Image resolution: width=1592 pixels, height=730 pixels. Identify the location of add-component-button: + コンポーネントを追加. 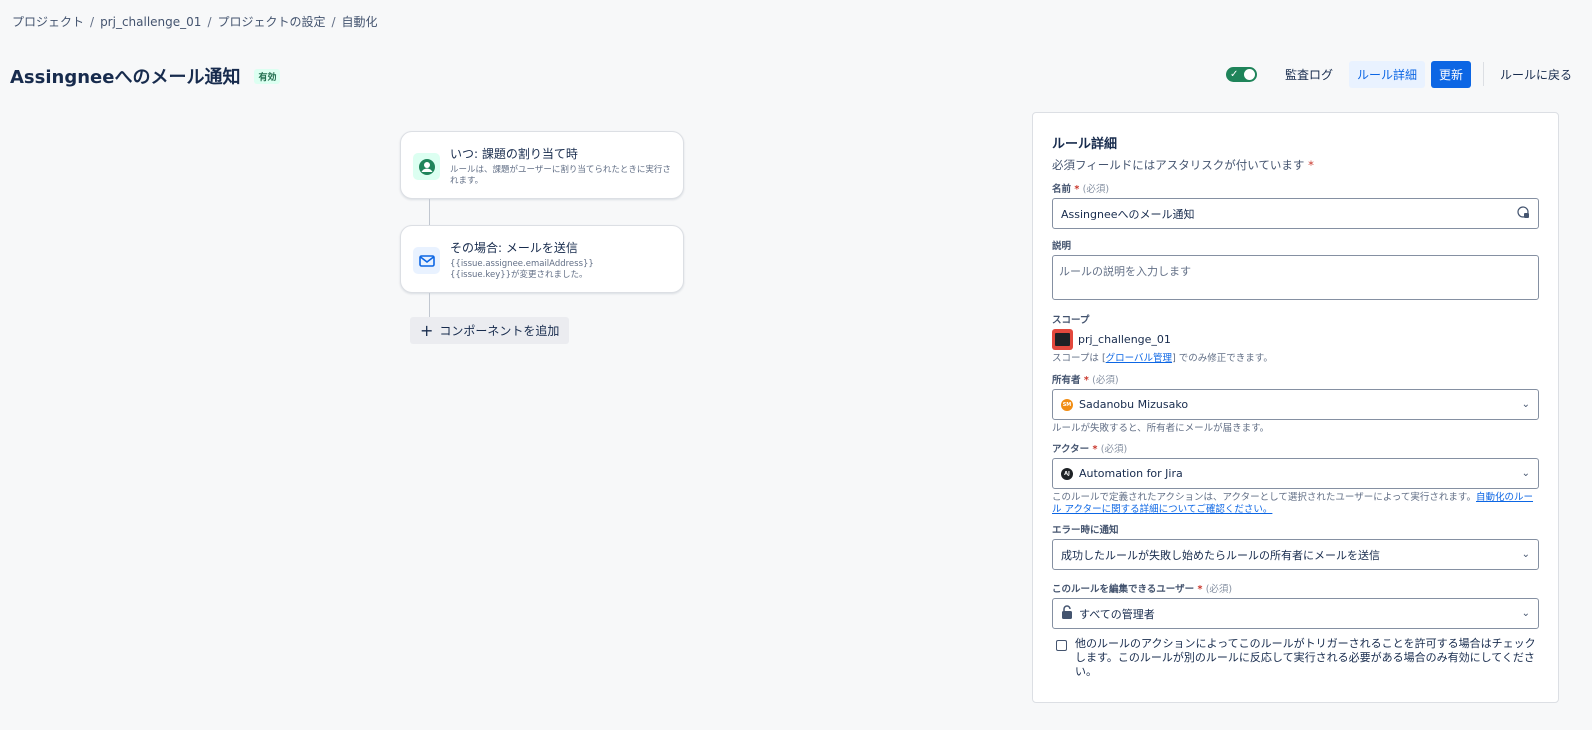
(490, 330).